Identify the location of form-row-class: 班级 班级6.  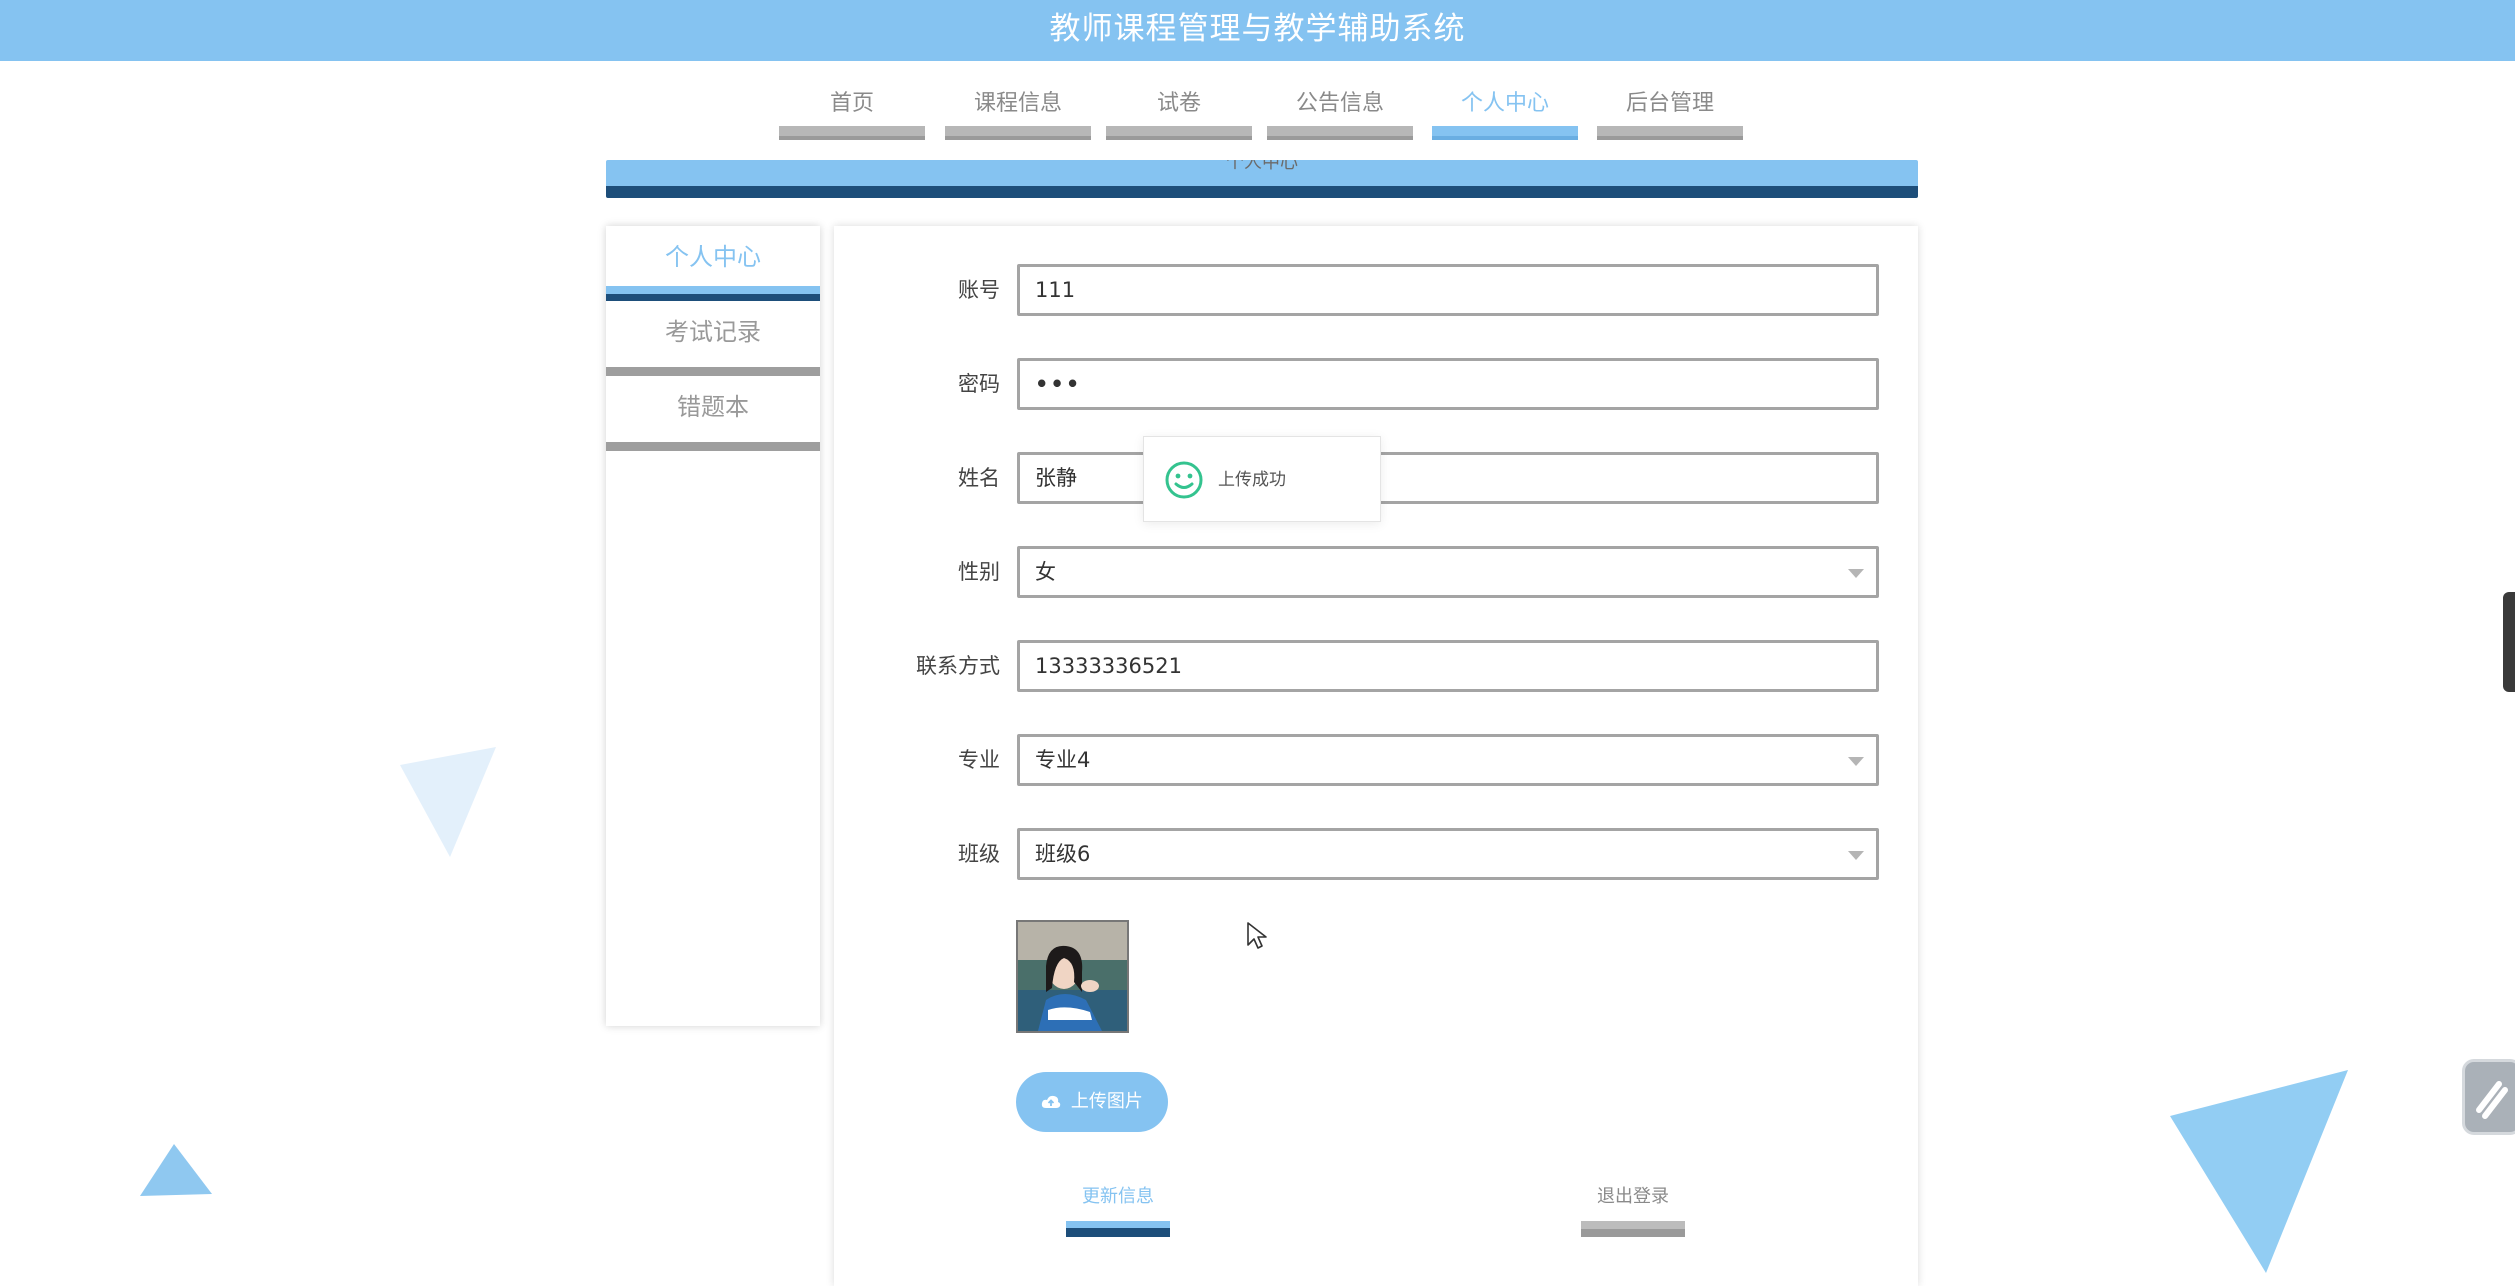
(1376, 854).